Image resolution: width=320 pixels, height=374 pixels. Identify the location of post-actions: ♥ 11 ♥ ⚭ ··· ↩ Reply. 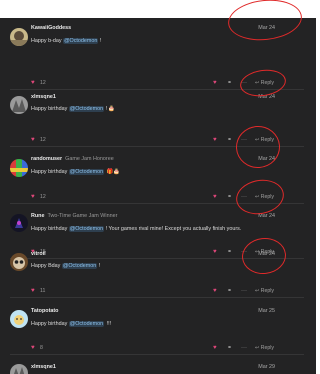
(158, 291).